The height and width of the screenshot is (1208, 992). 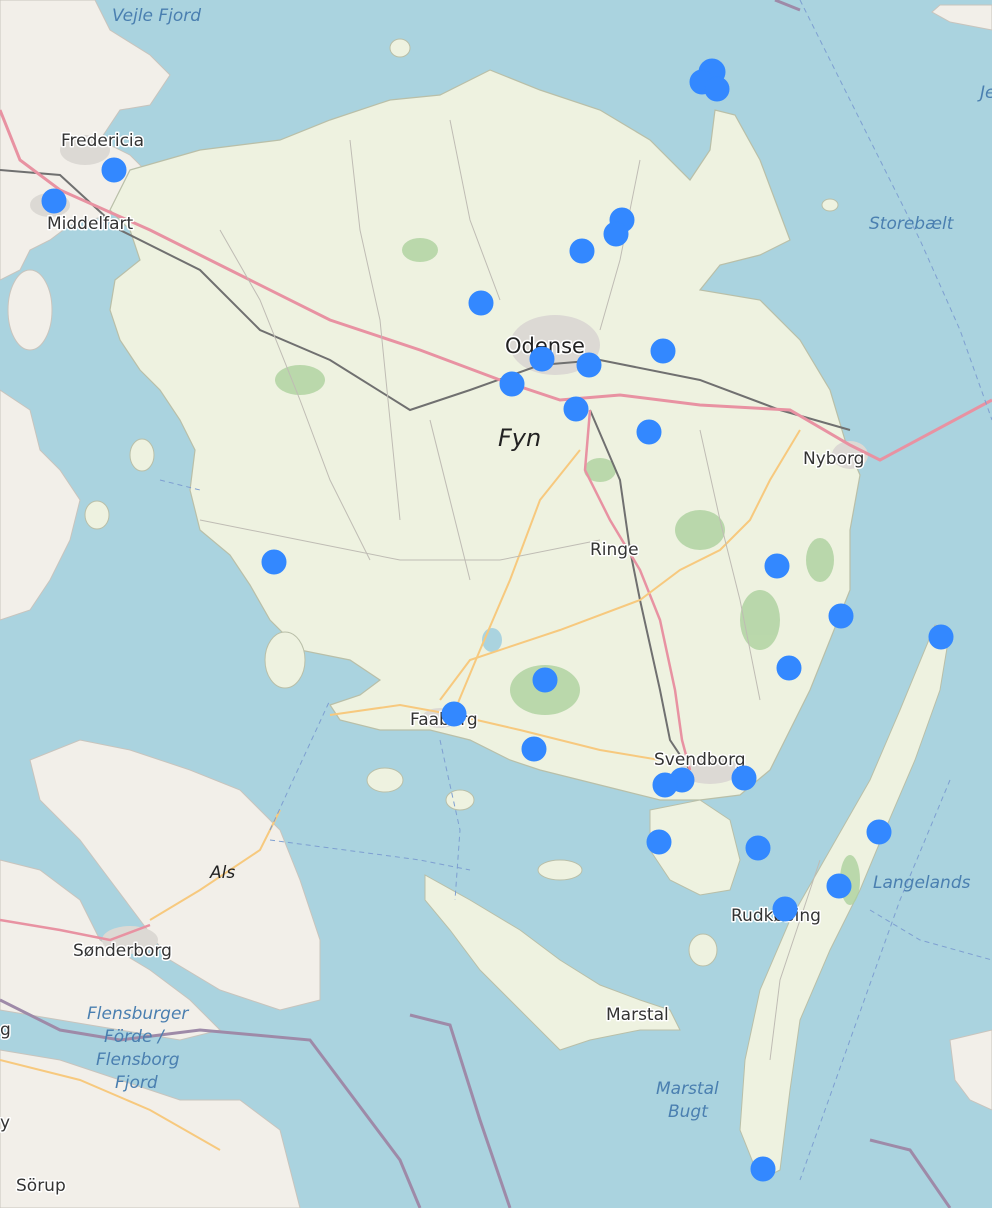 What do you see at coordinates (138, 1014) in the screenshot?
I see `label-flensburger-1: Flensburger` at bounding box center [138, 1014].